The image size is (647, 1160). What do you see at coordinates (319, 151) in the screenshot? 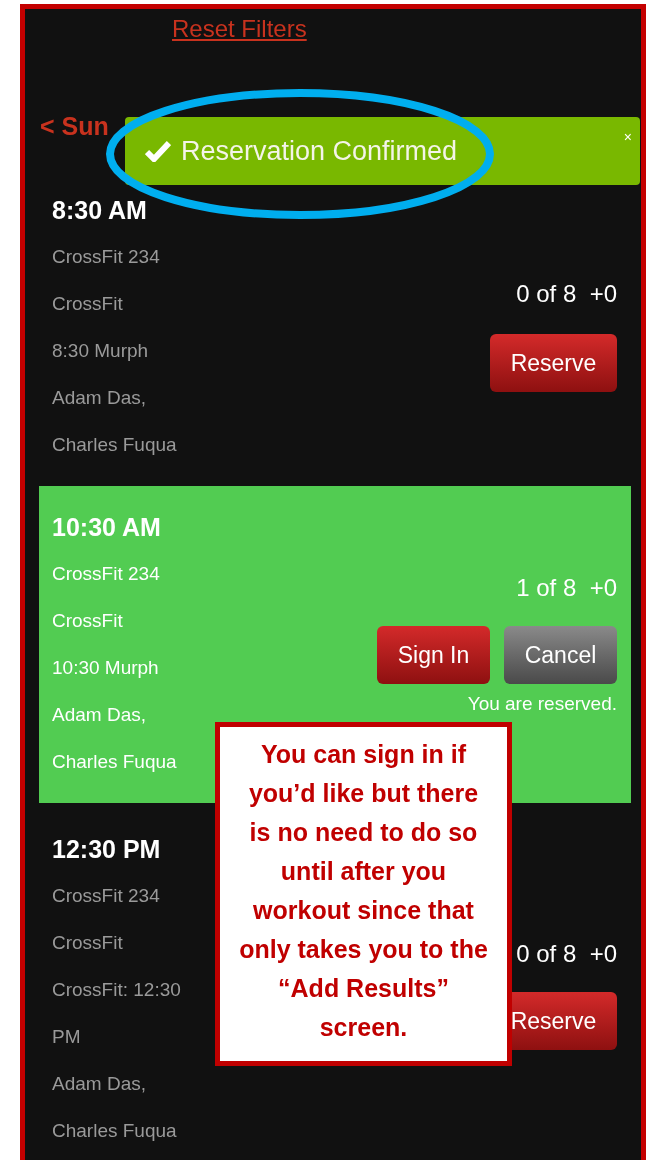
I see `toast-message: Reservation Confirmed` at bounding box center [319, 151].